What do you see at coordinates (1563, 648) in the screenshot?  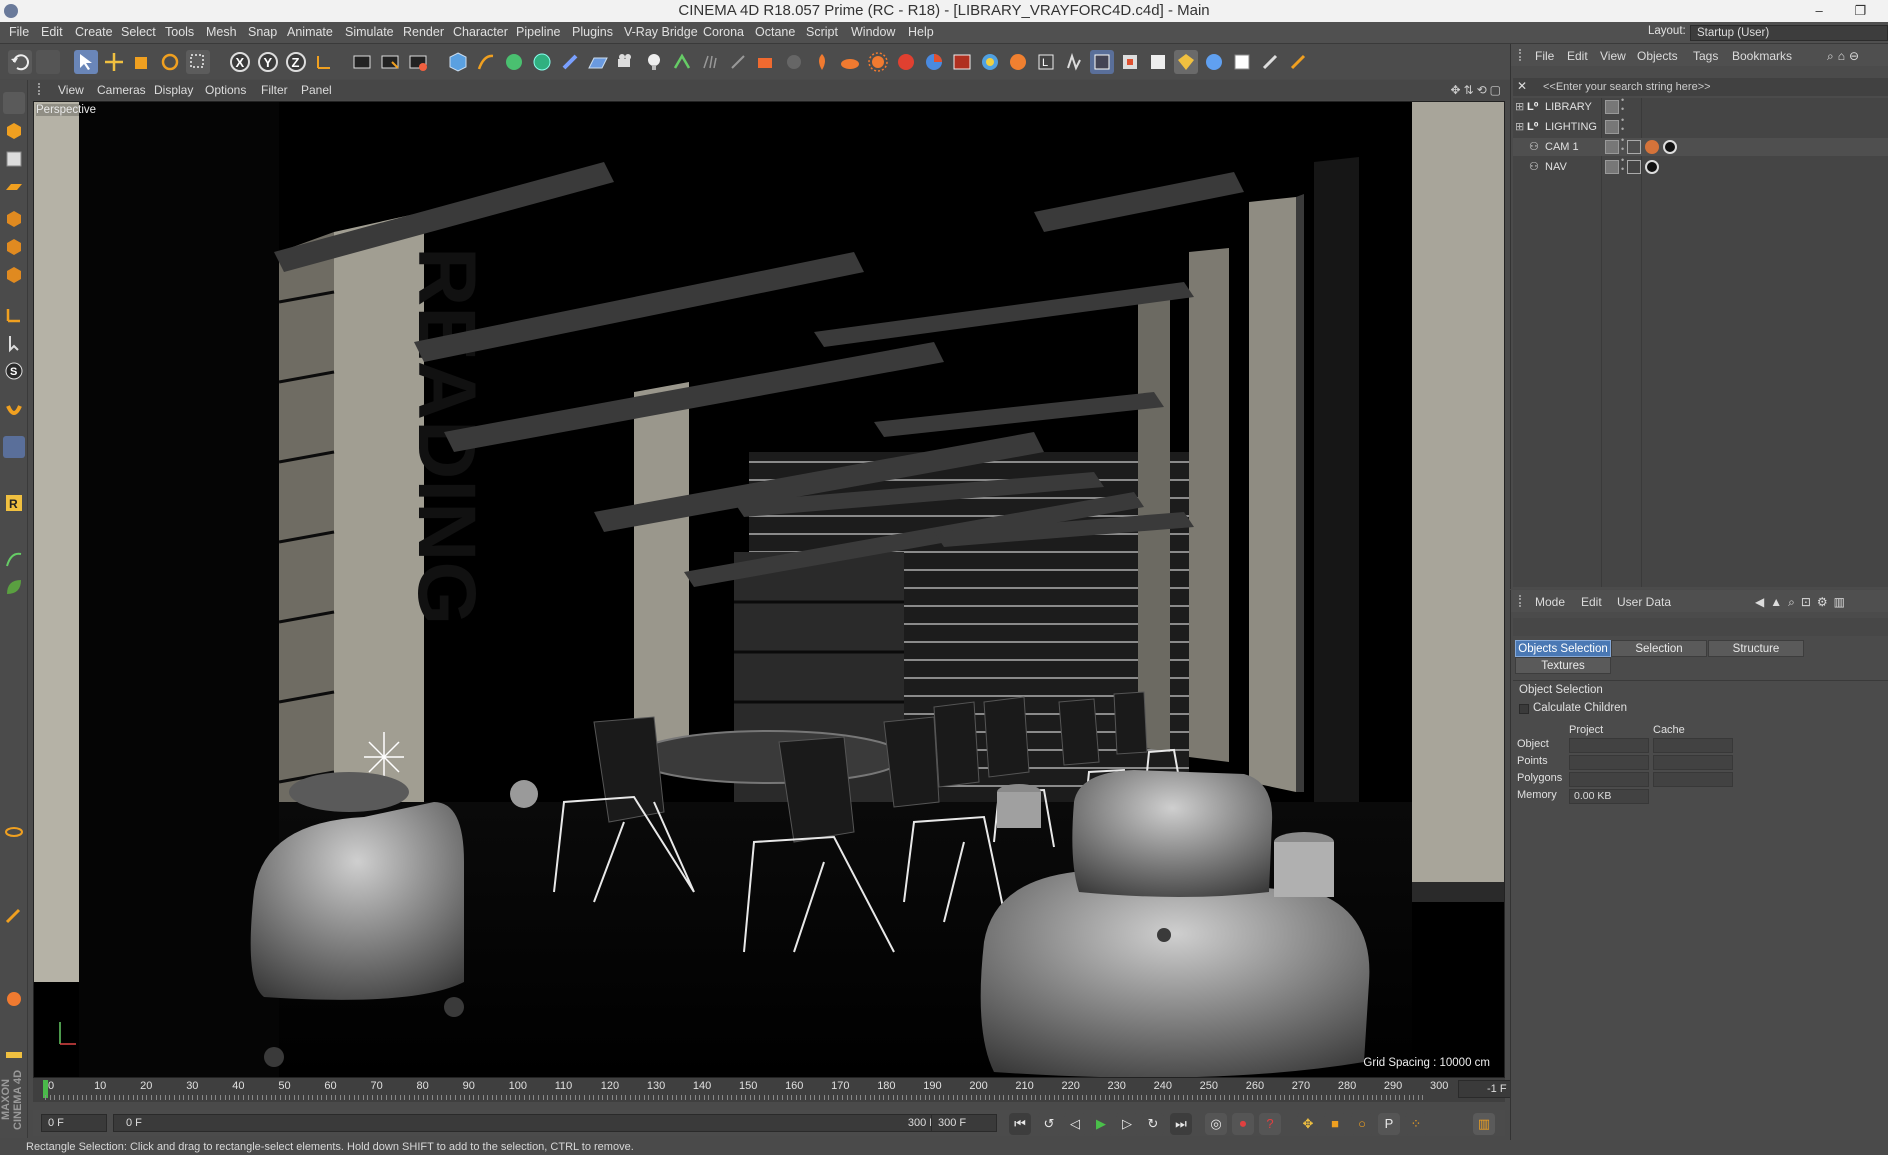 I see `tab-objects-selection: Objects Selection` at bounding box center [1563, 648].